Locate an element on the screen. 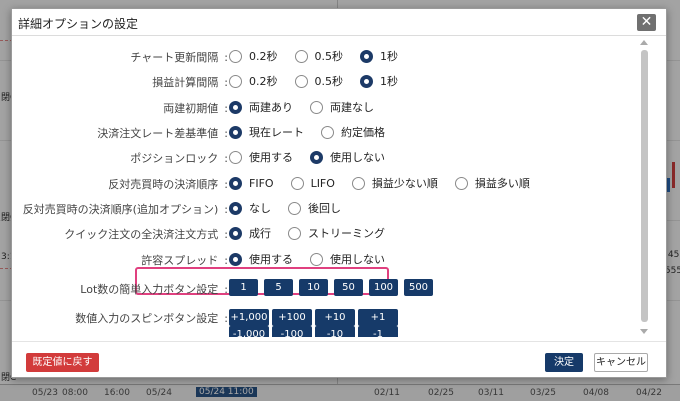 The image size is (680, 401). setting-row-lot: Lot数の簡単入力ボタン設定: 1 5 10 50 100 500 is located at coordinates (327, 289).